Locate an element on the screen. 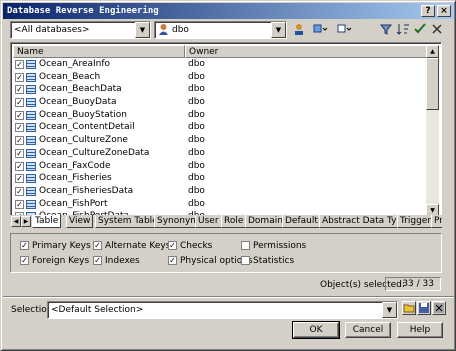  close-button: × is located at coordinates (444, 11).